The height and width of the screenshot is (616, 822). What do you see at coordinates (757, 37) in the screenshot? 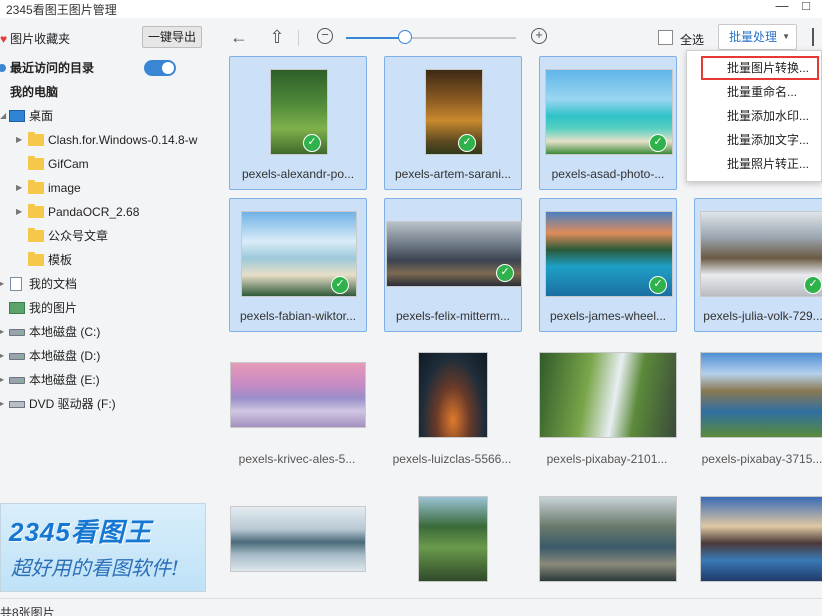
I see `batch-process-button: 批量处理 ▼` at bounding box center [757, 37].